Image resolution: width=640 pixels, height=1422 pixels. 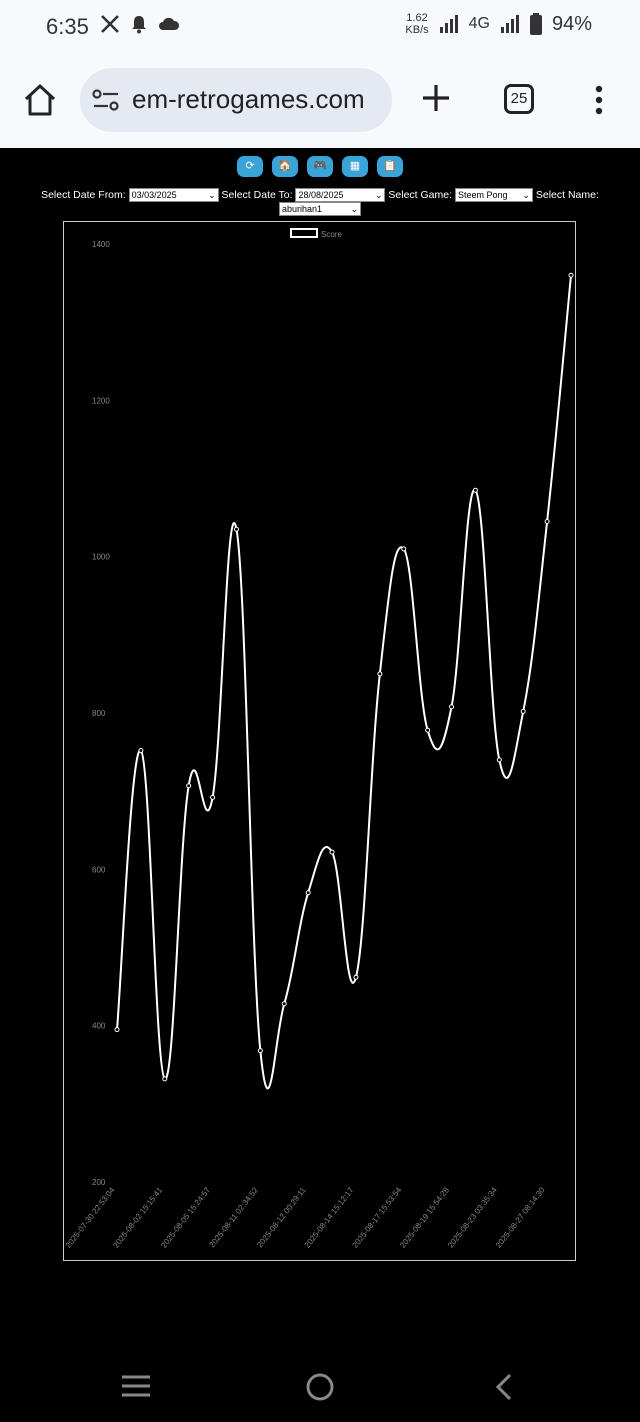 I want to click on browser-toolbar: em-retrogames.com 25, so click(x=320, y=102).